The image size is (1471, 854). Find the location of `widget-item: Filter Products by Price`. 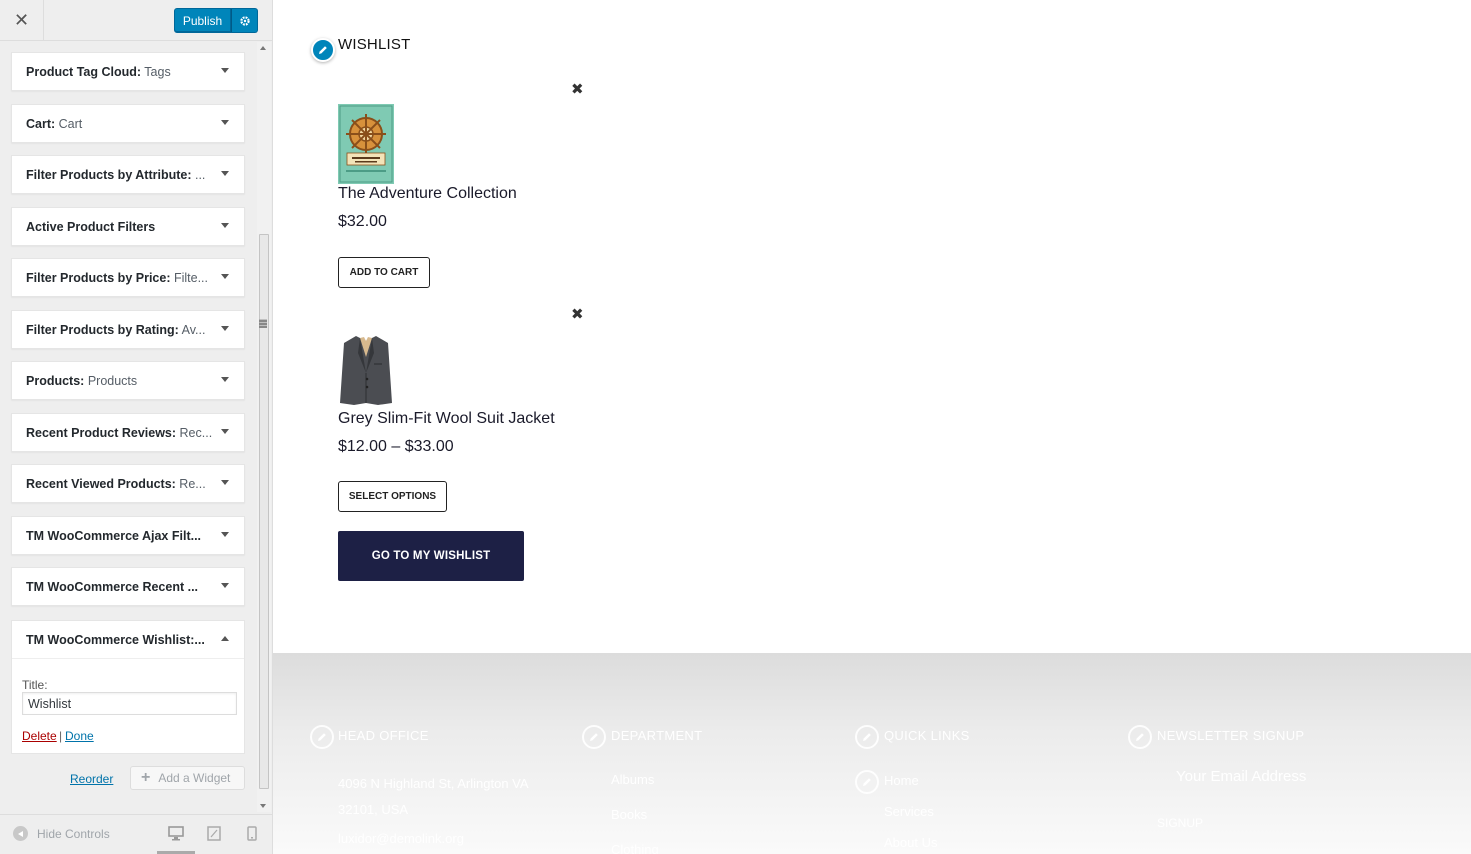

widget-item: Filter Products by Price is located at coordinates (128, 277).